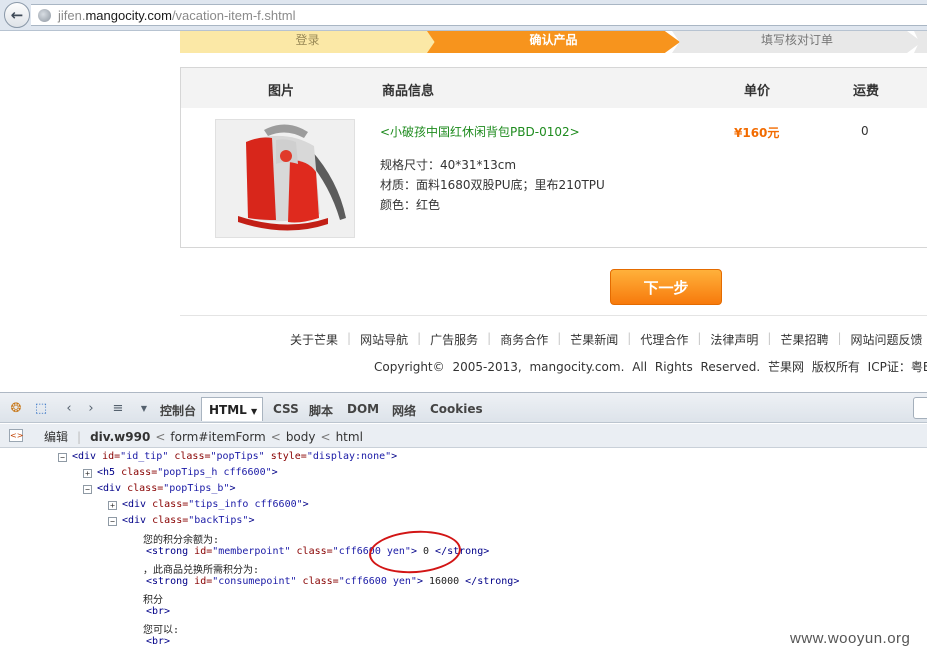 The image size is (927, 649). What do you see at coordinates (217, 437) in the screenshot?
I see `crumb-form: form#itemForm` at bounding box center [217, 437].